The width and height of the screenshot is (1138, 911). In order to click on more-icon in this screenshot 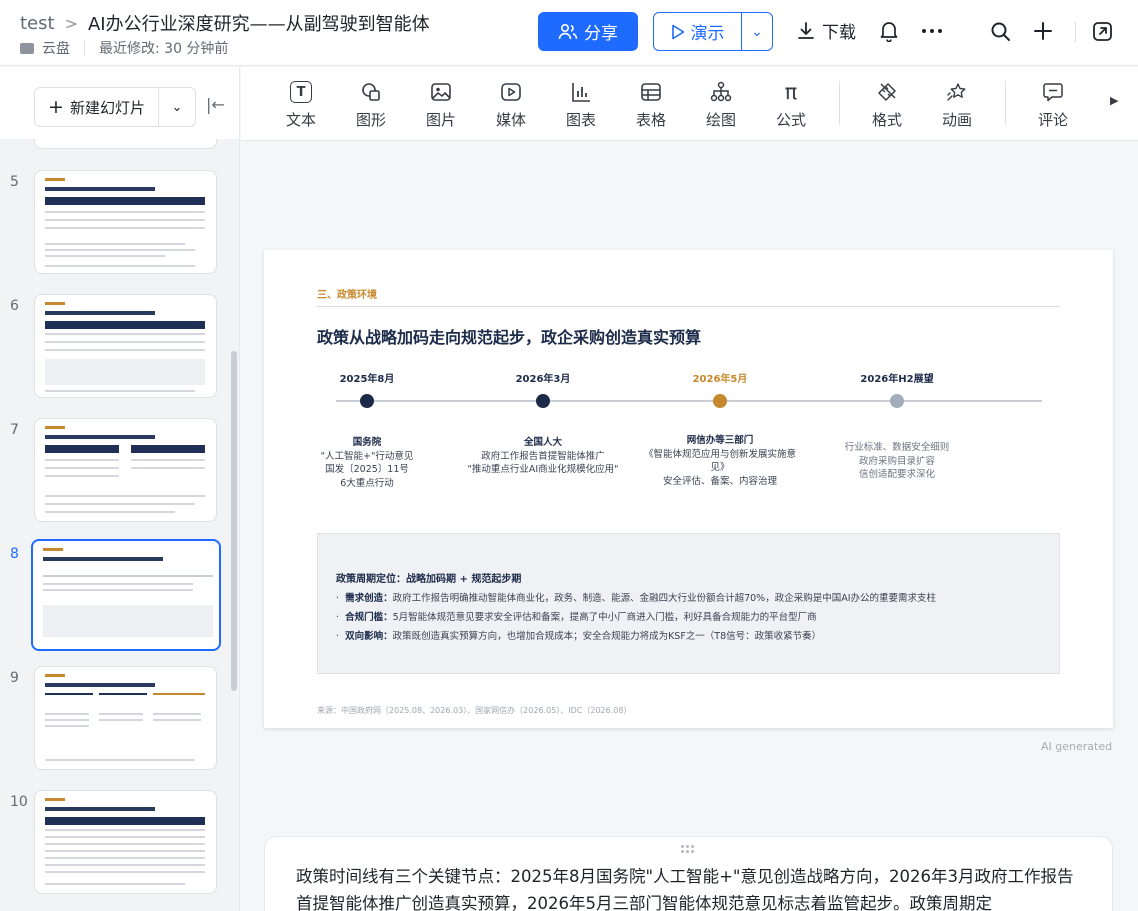, I will do `click(932, 31)`.